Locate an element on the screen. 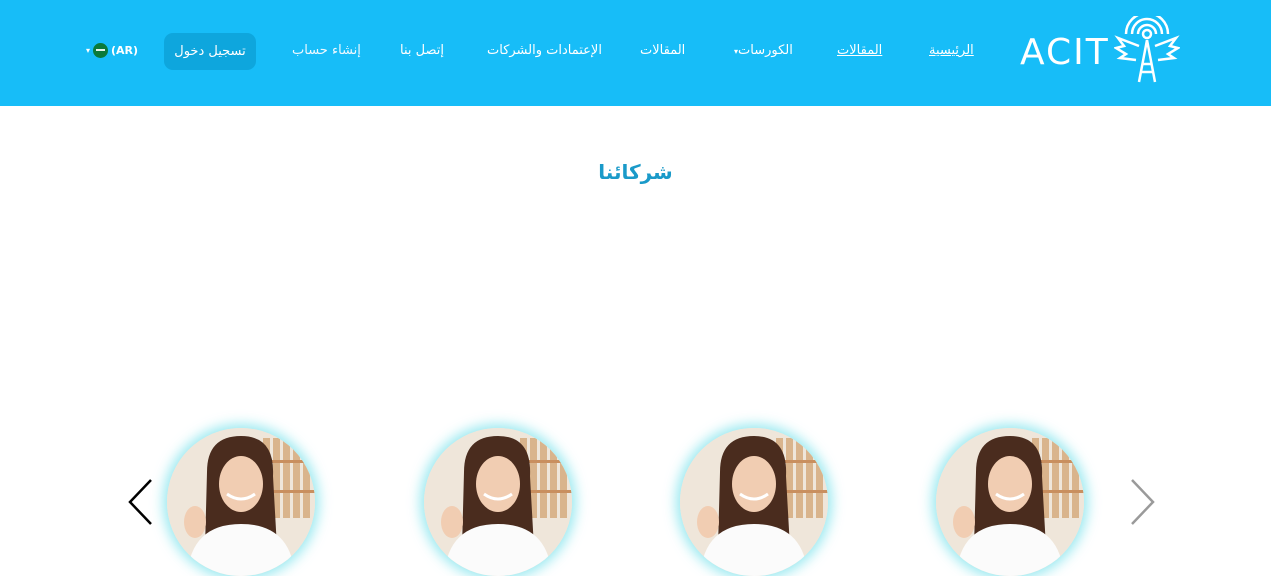 This screenshot has width=1271, height=576. chevron-left-icon is located at coordinates (140, 502).